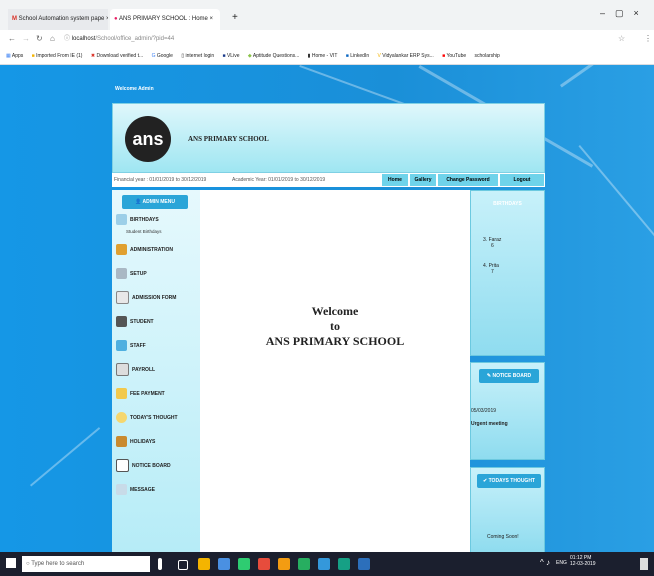 The width and height of the screenshot is (654, 576). What do you see at coordinates (121, 418) in the screenshot?
I see `bulb-icon` at bounding box center [121, 418].